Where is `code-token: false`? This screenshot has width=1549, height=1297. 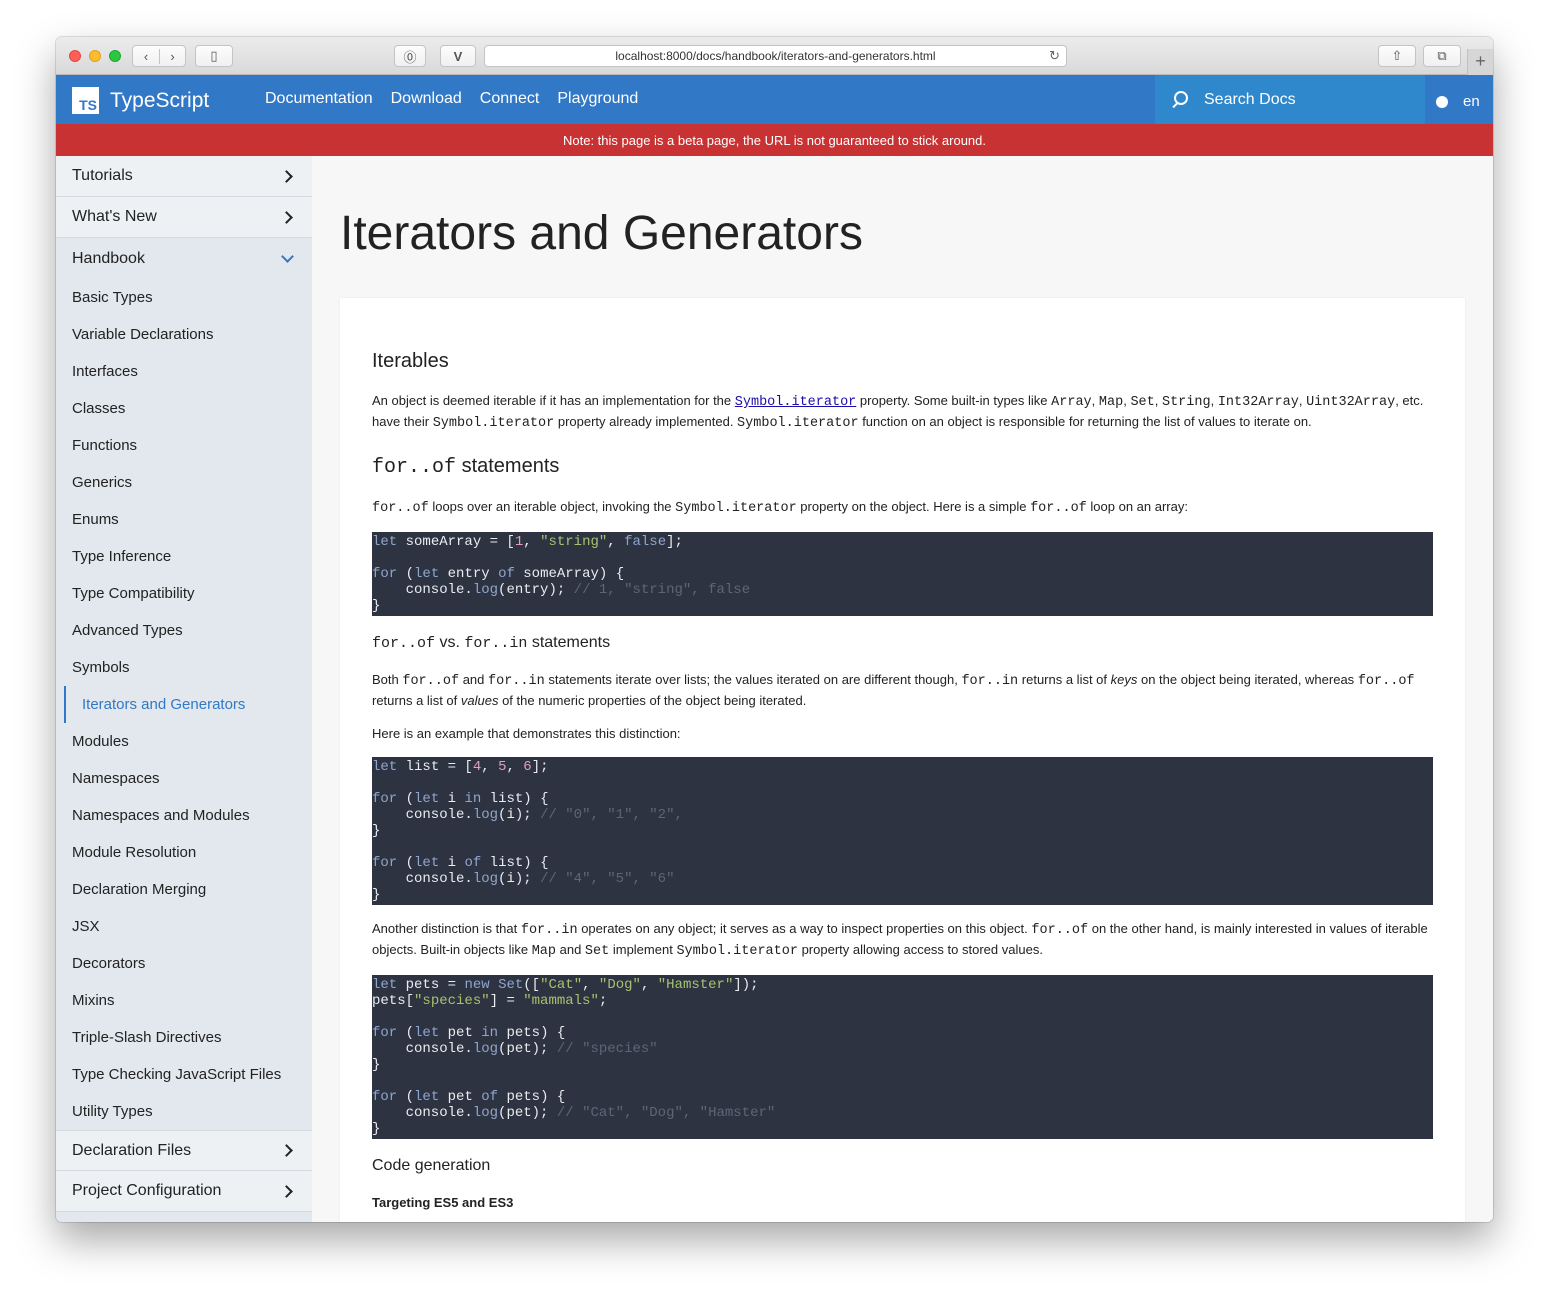
code-token: false is located at coordinates (645, 542).